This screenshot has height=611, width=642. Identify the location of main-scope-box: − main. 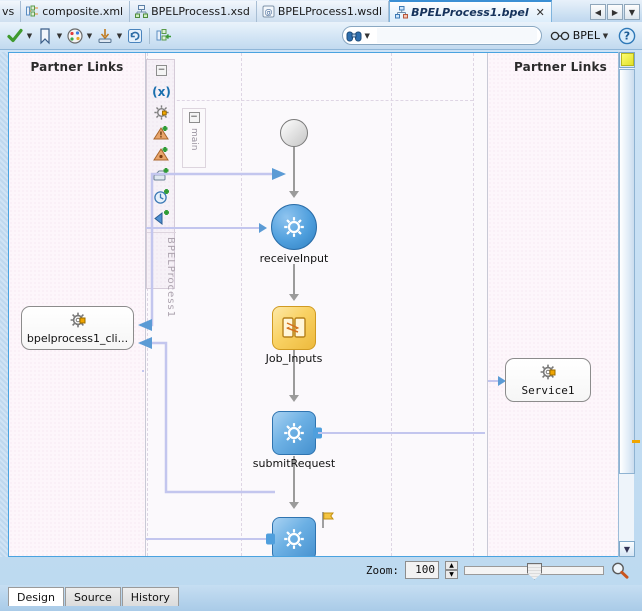
(194, 138).